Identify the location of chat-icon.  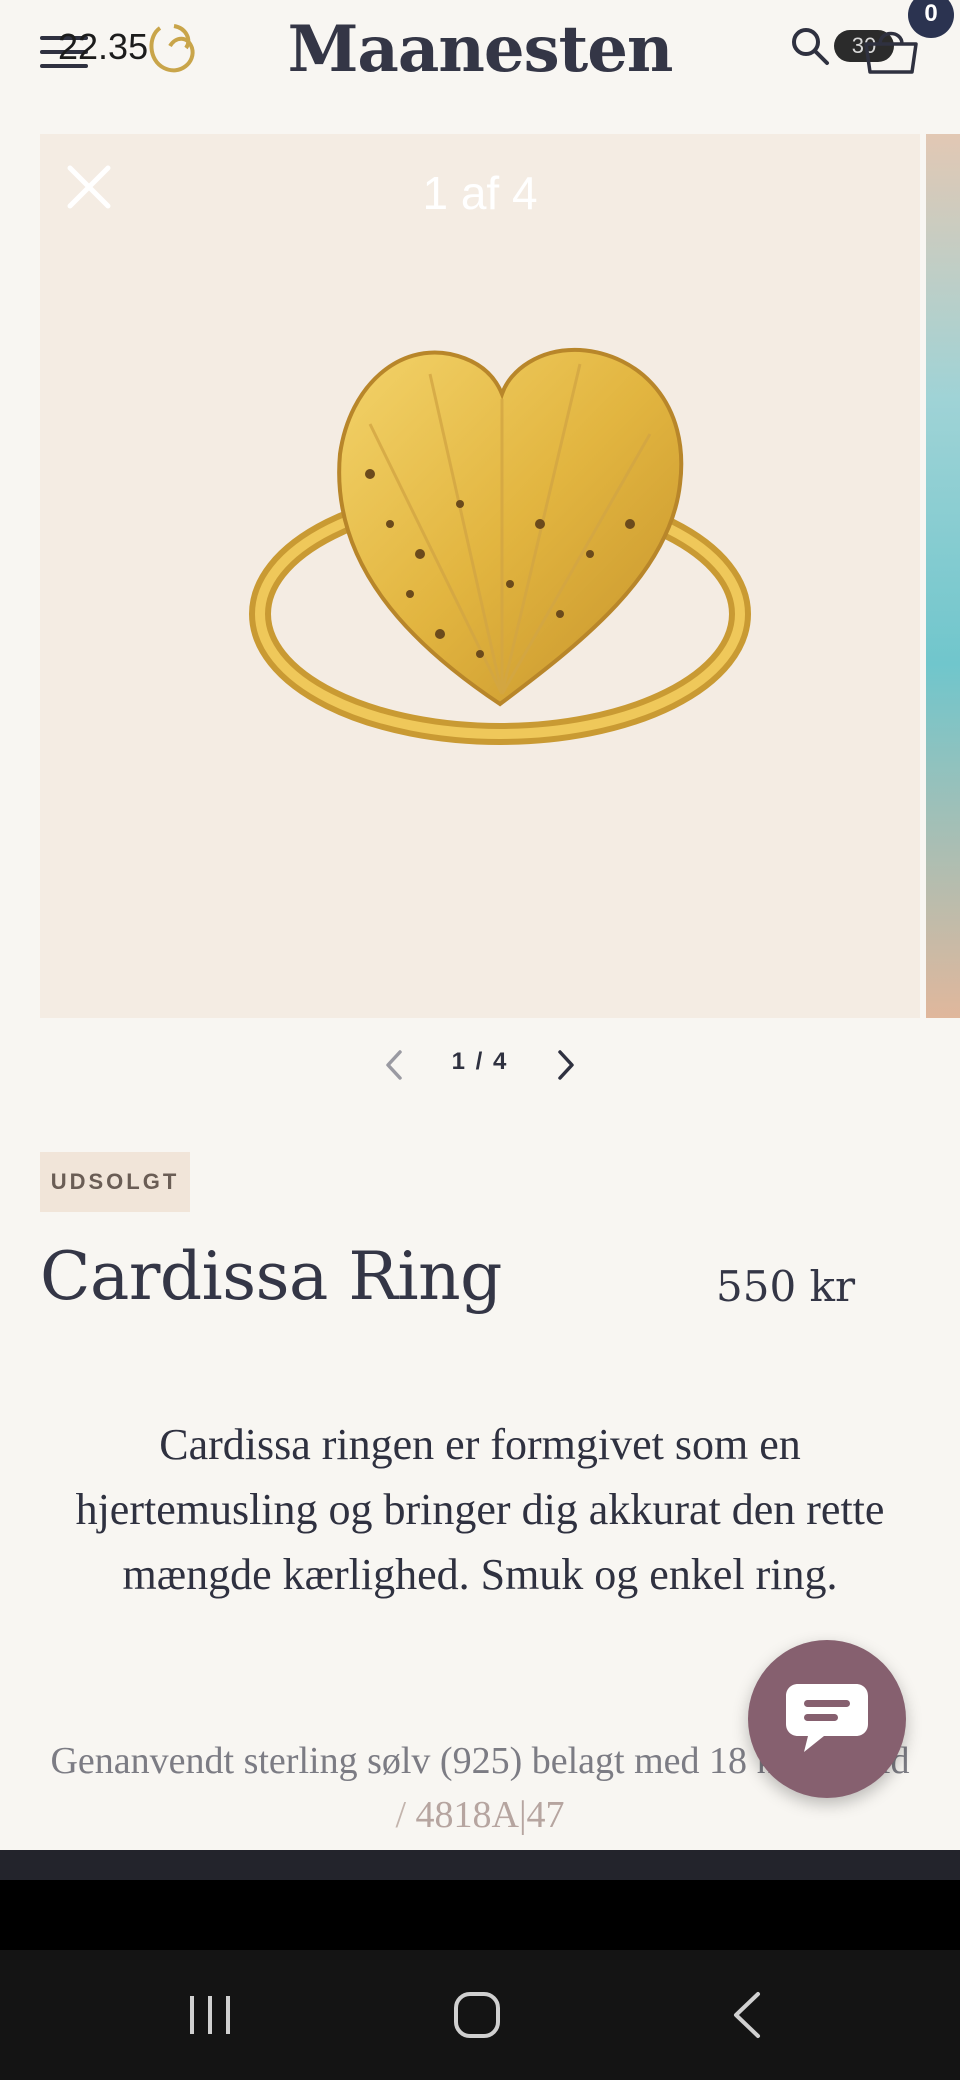
(827, 1718).